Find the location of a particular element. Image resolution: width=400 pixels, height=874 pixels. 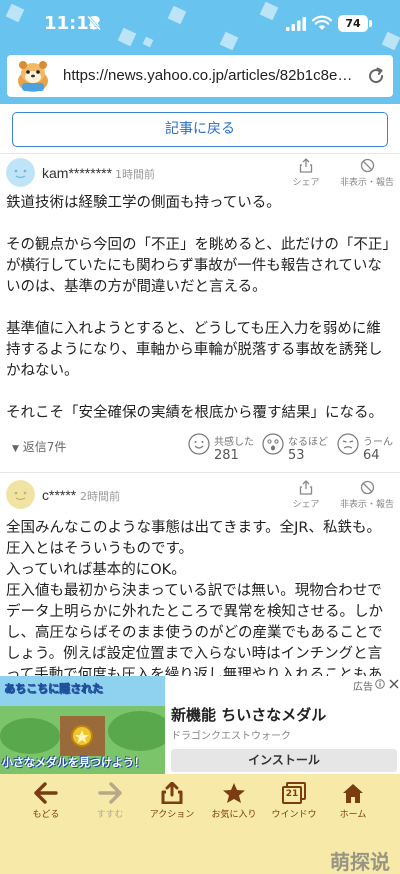

reaction-label: なるほど is located at coordinates (308, 442).